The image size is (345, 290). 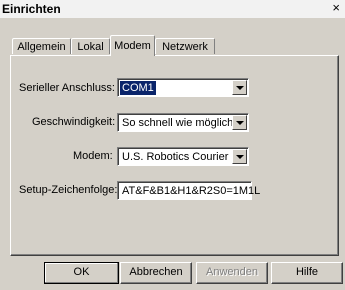 I want to click on setup-string-input: AT&F&B1&H1&R2S0=1M1L, so click(x=188, y=190).